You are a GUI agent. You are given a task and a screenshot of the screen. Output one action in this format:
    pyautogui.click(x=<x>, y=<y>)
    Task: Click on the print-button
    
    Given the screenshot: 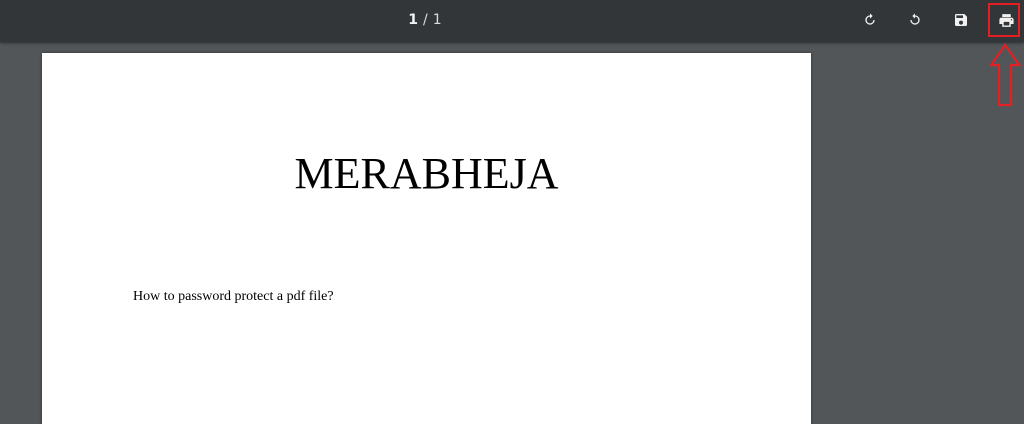 What is the action you would take?
    pyautogui.click(x=1006, y=20)
    